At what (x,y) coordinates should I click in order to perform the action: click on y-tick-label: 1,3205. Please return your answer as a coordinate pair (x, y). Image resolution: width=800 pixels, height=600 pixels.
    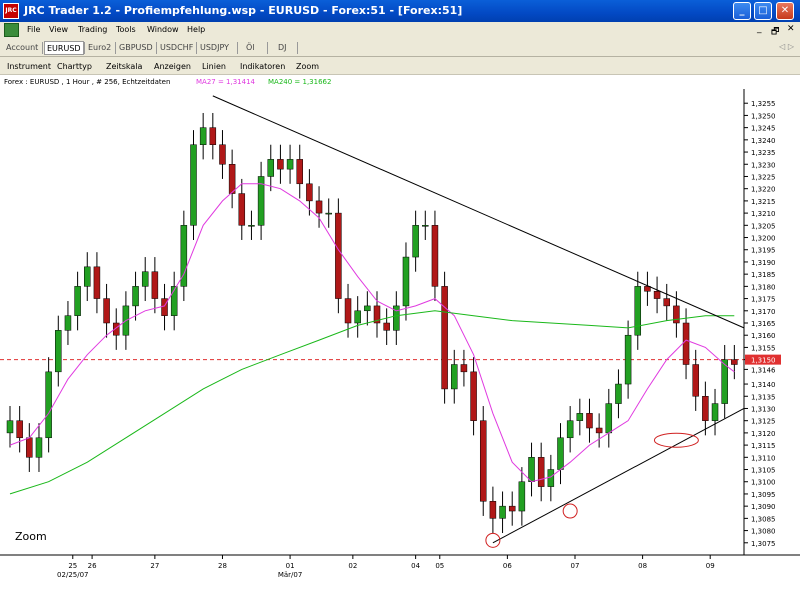
    Looking at the image, I should click on (763, 226).